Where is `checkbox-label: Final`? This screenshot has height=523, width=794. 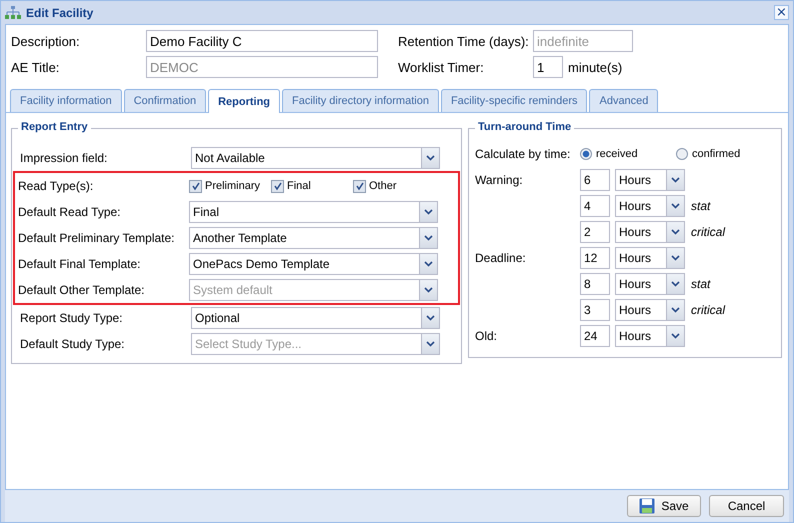 checkbox-label: Final is located at coordinates (299, 186).